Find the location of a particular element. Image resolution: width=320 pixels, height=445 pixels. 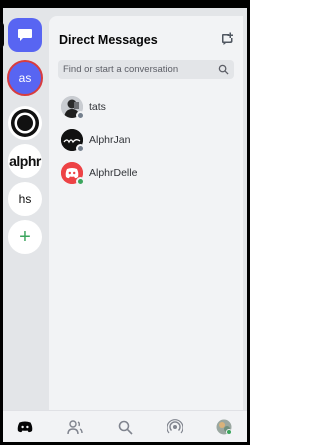

chat-bubble-icon is located at coordinates (25, 35).